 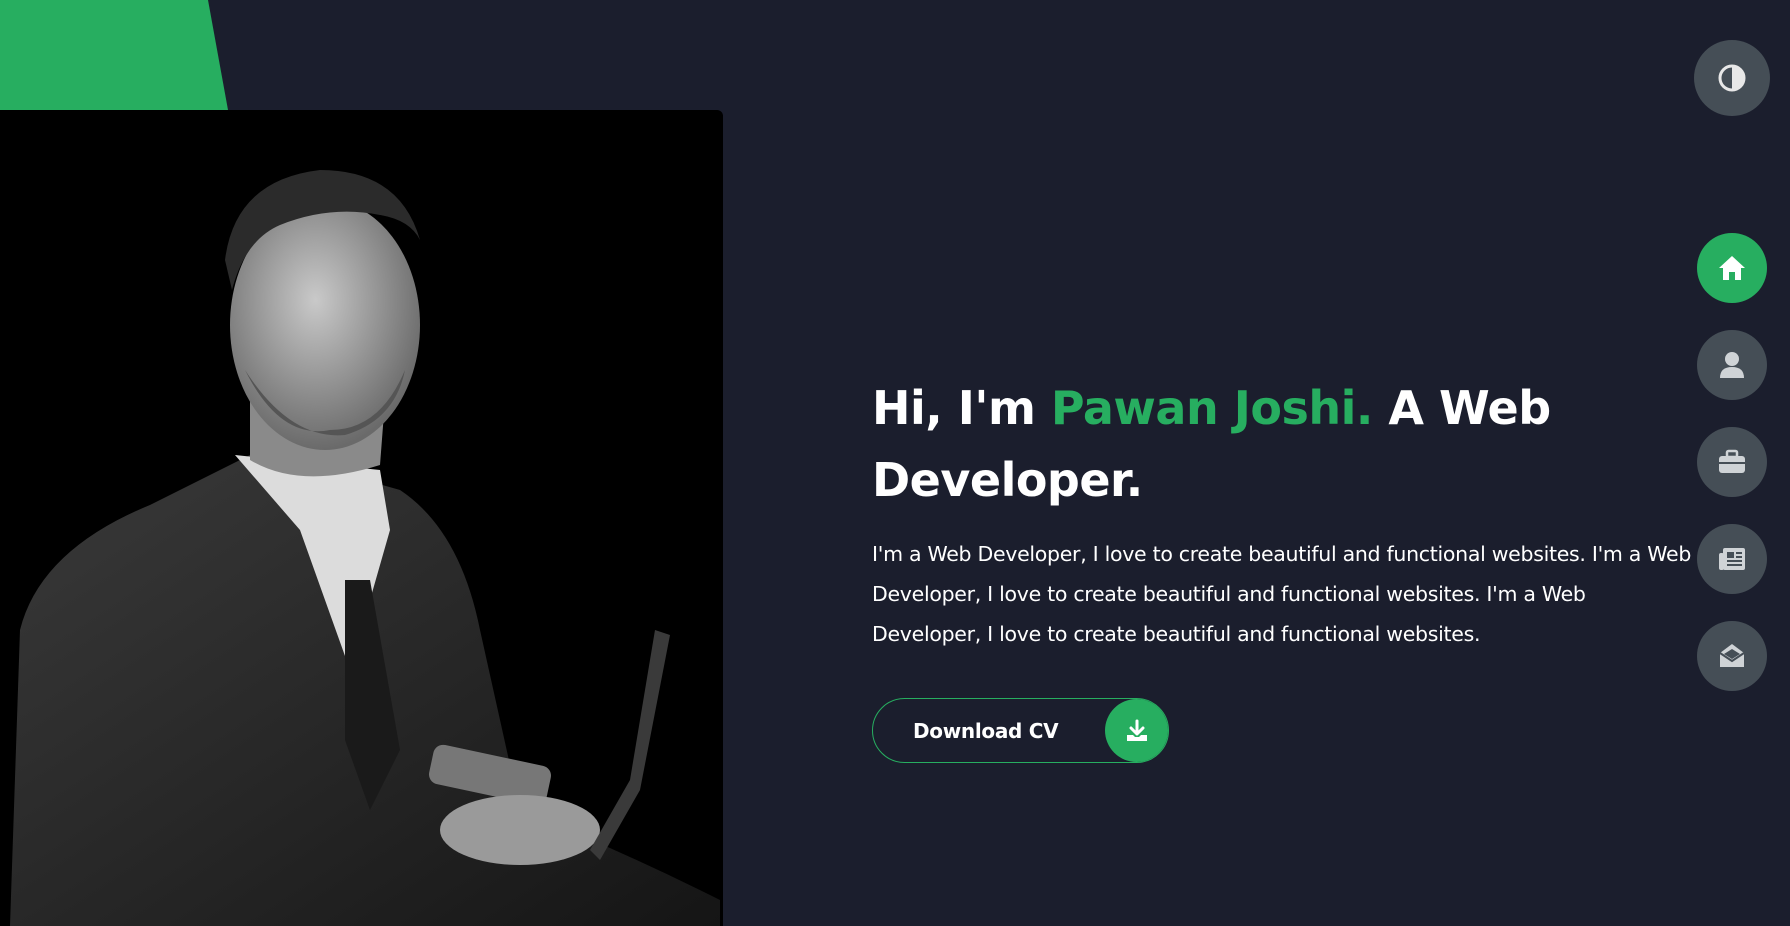 I want to click on accent-shape, so click(x=114, y=55).